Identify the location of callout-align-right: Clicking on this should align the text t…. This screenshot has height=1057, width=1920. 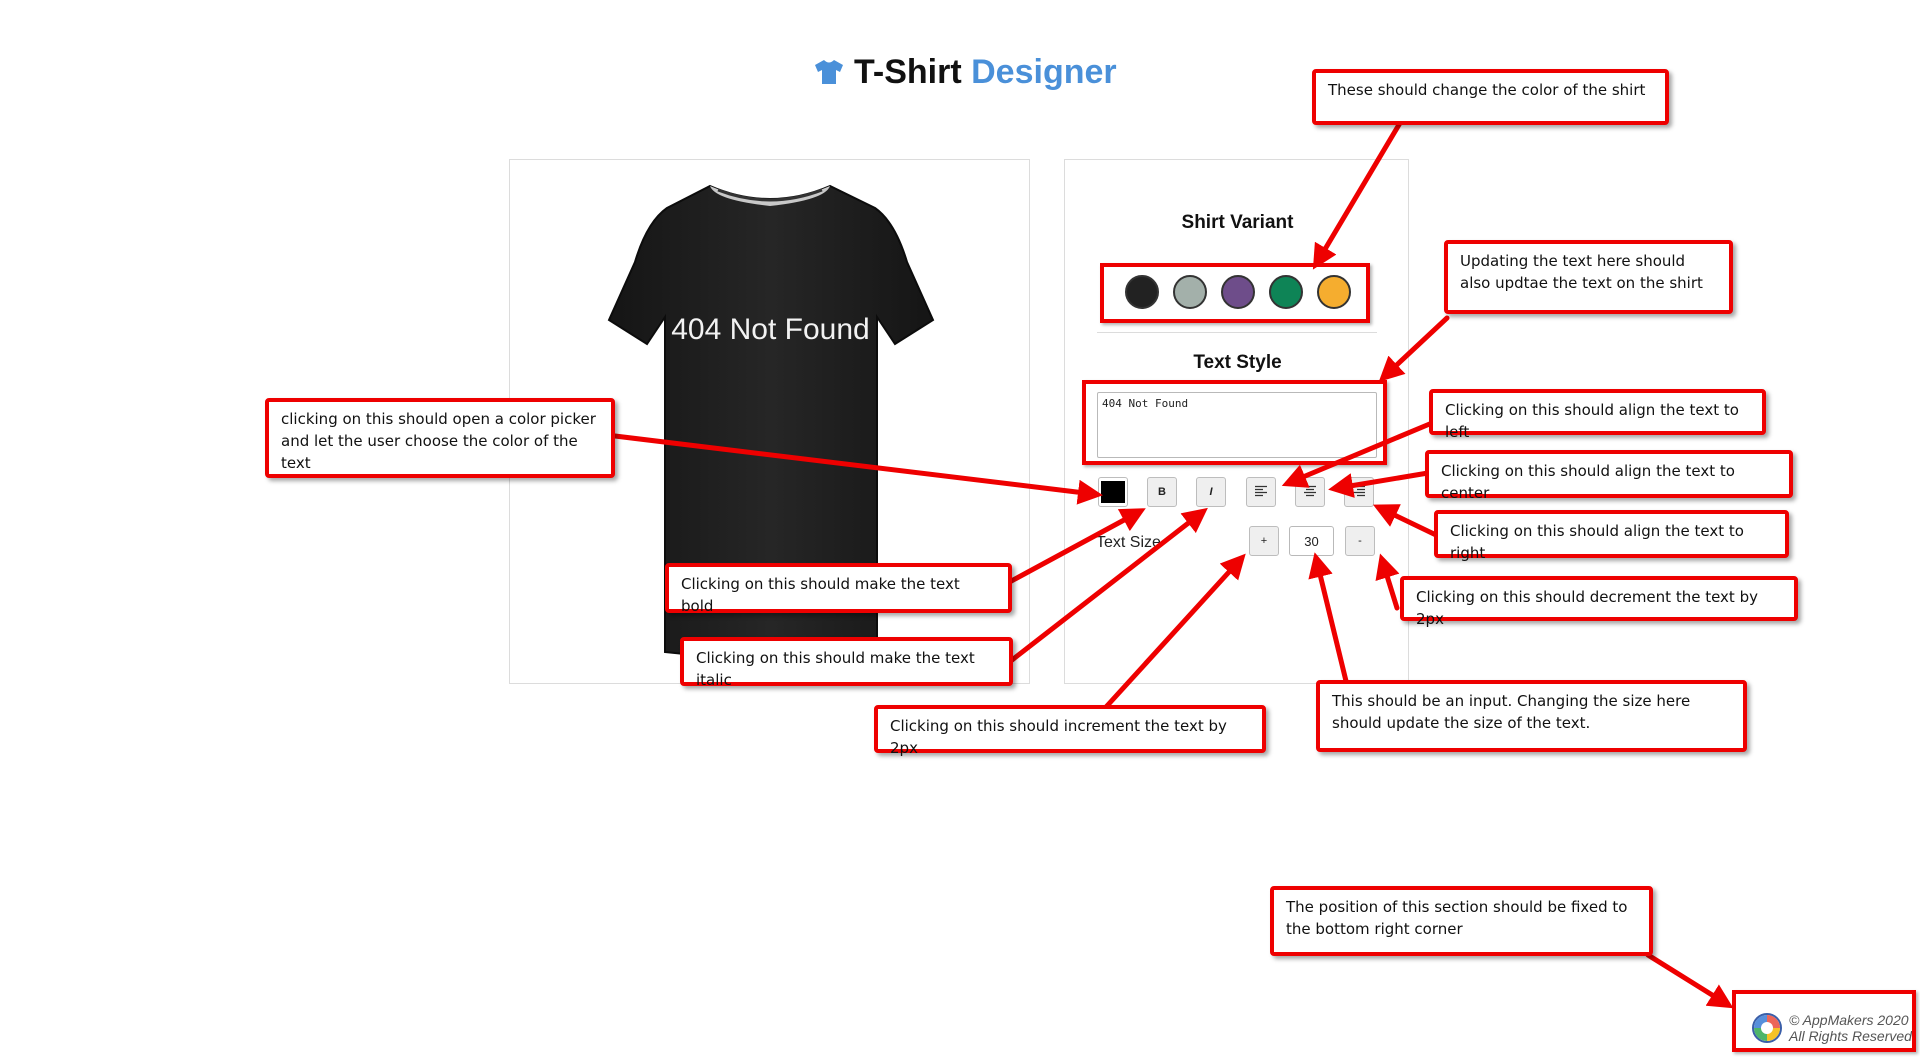
(1611, 536).